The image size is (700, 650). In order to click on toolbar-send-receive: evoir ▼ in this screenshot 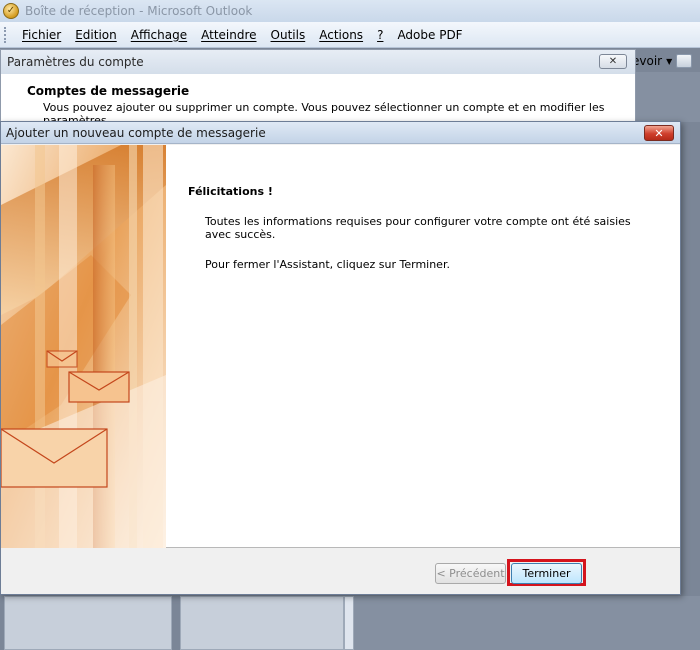, I will do `click(666, 61)`.